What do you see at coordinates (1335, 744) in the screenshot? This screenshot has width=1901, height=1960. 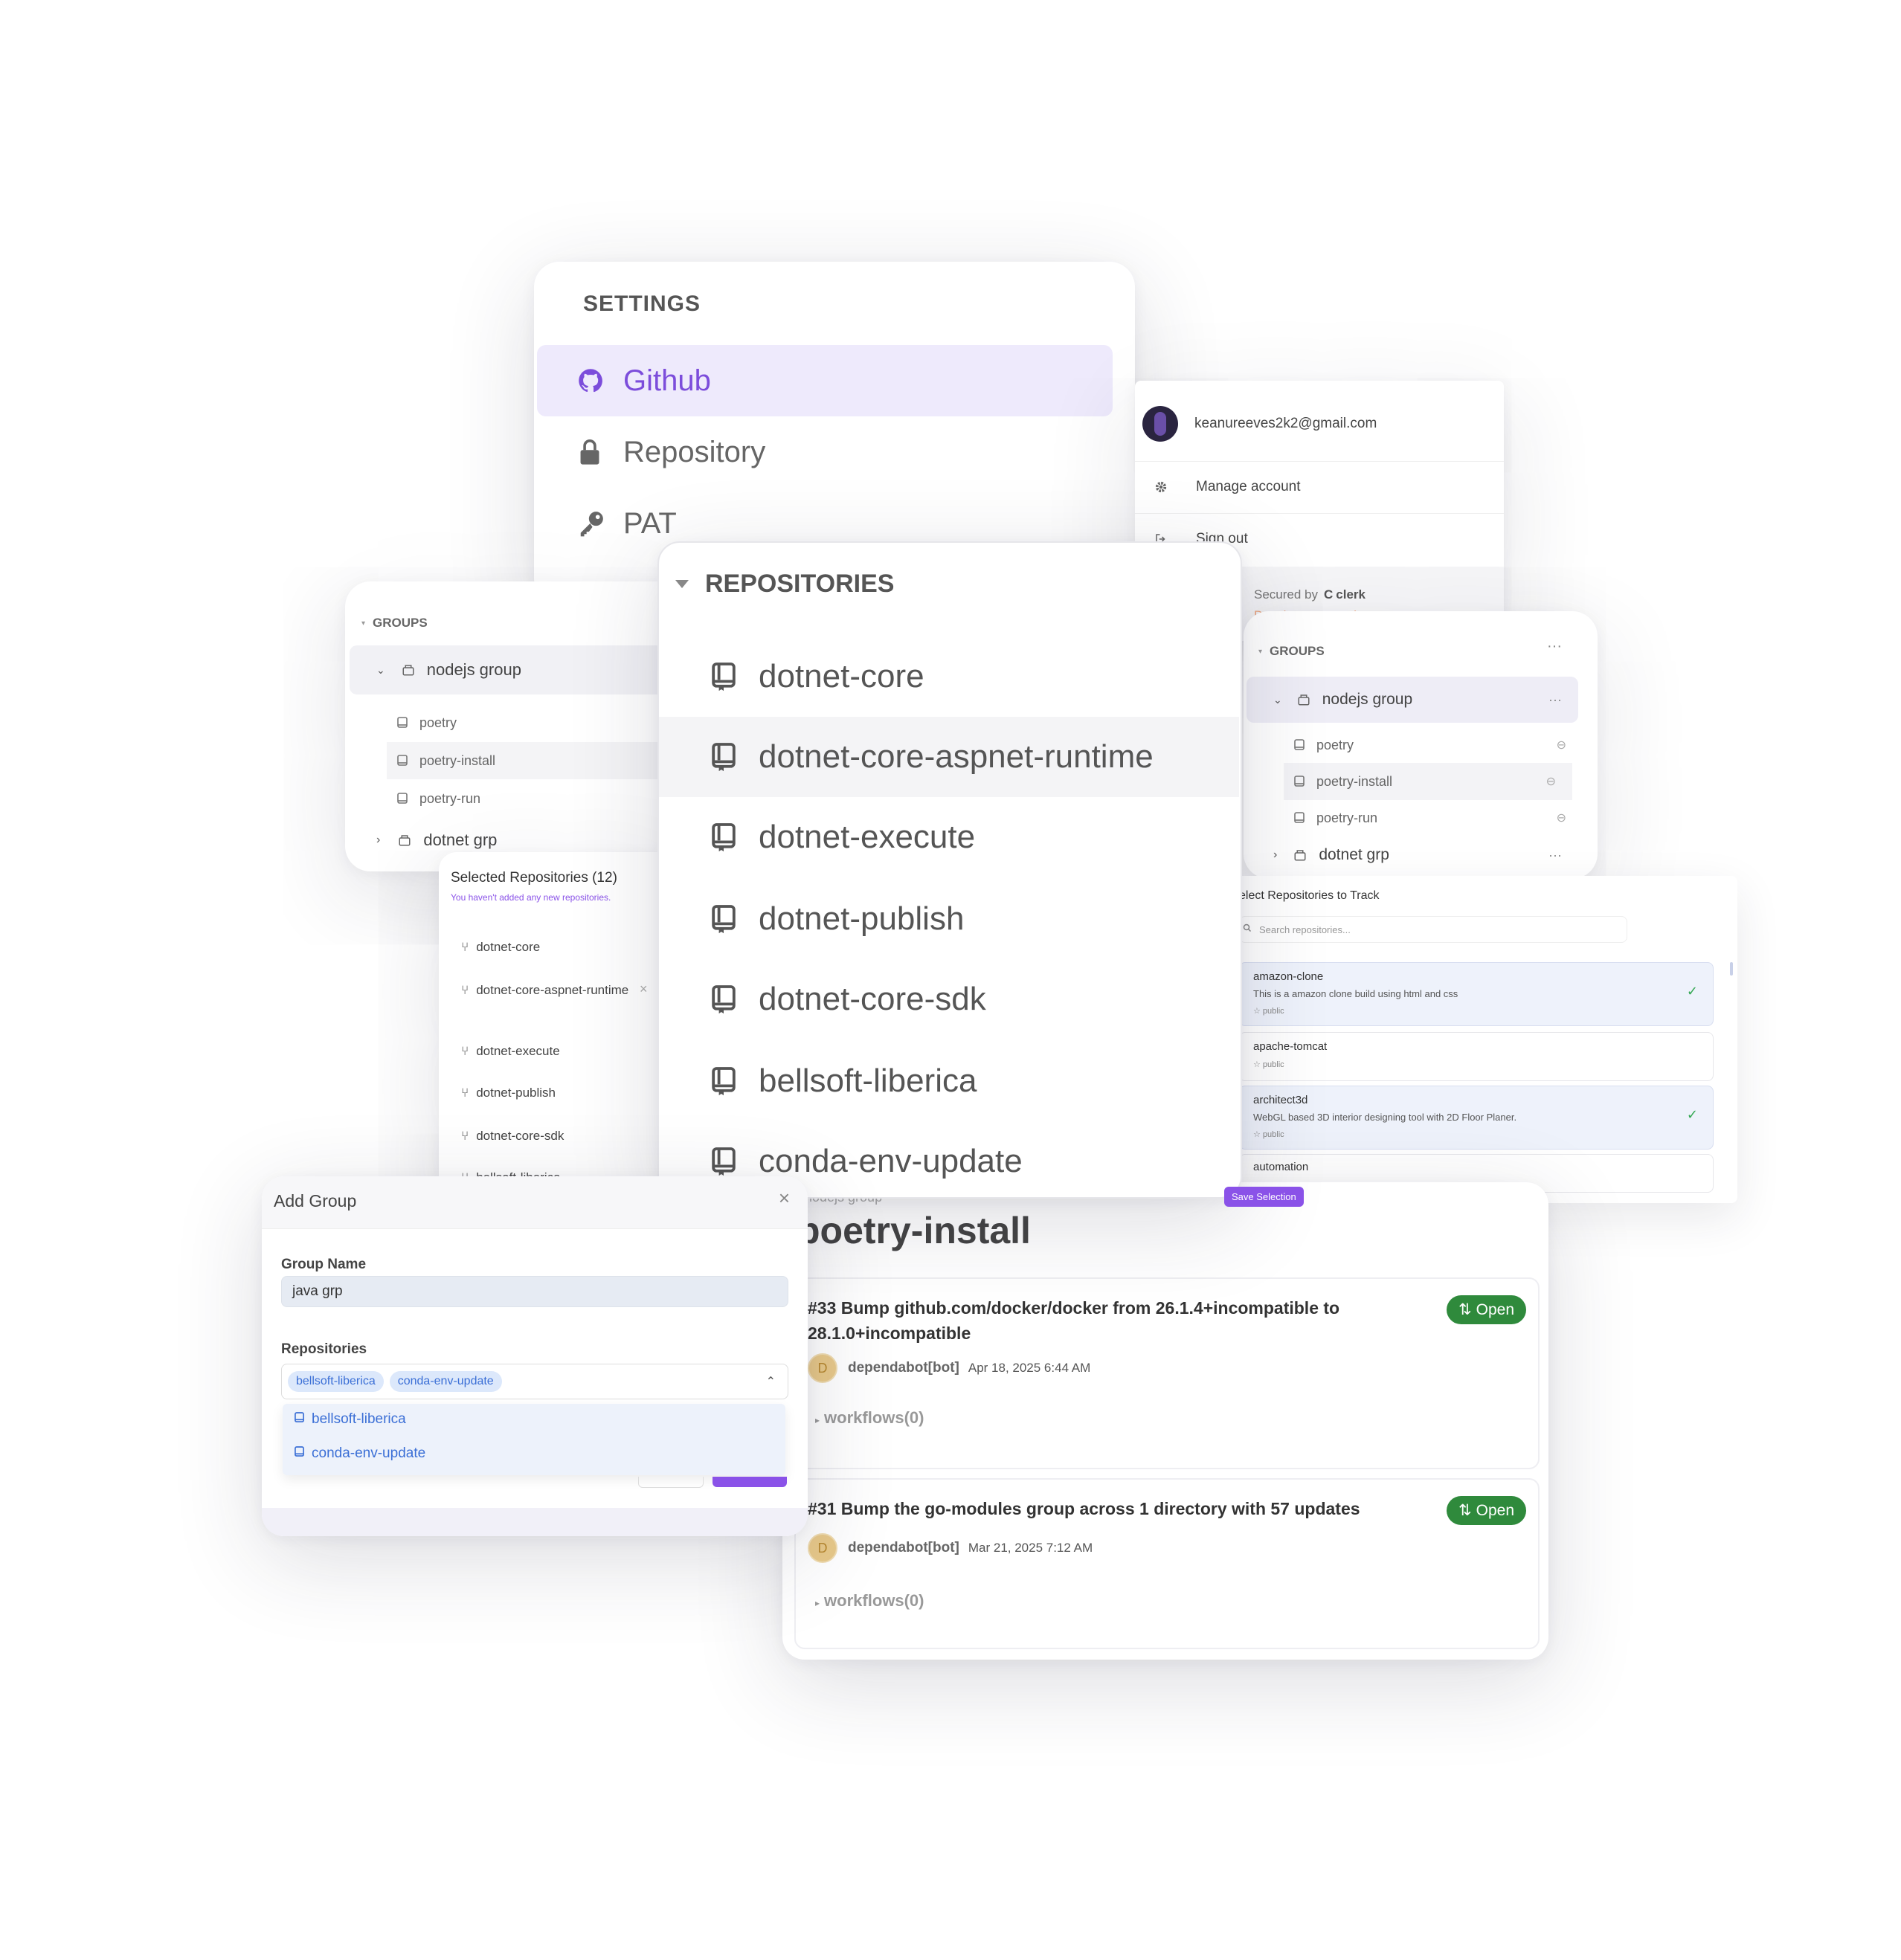 I see `group-child-label: poetry` at bounding box center [1335, 744].